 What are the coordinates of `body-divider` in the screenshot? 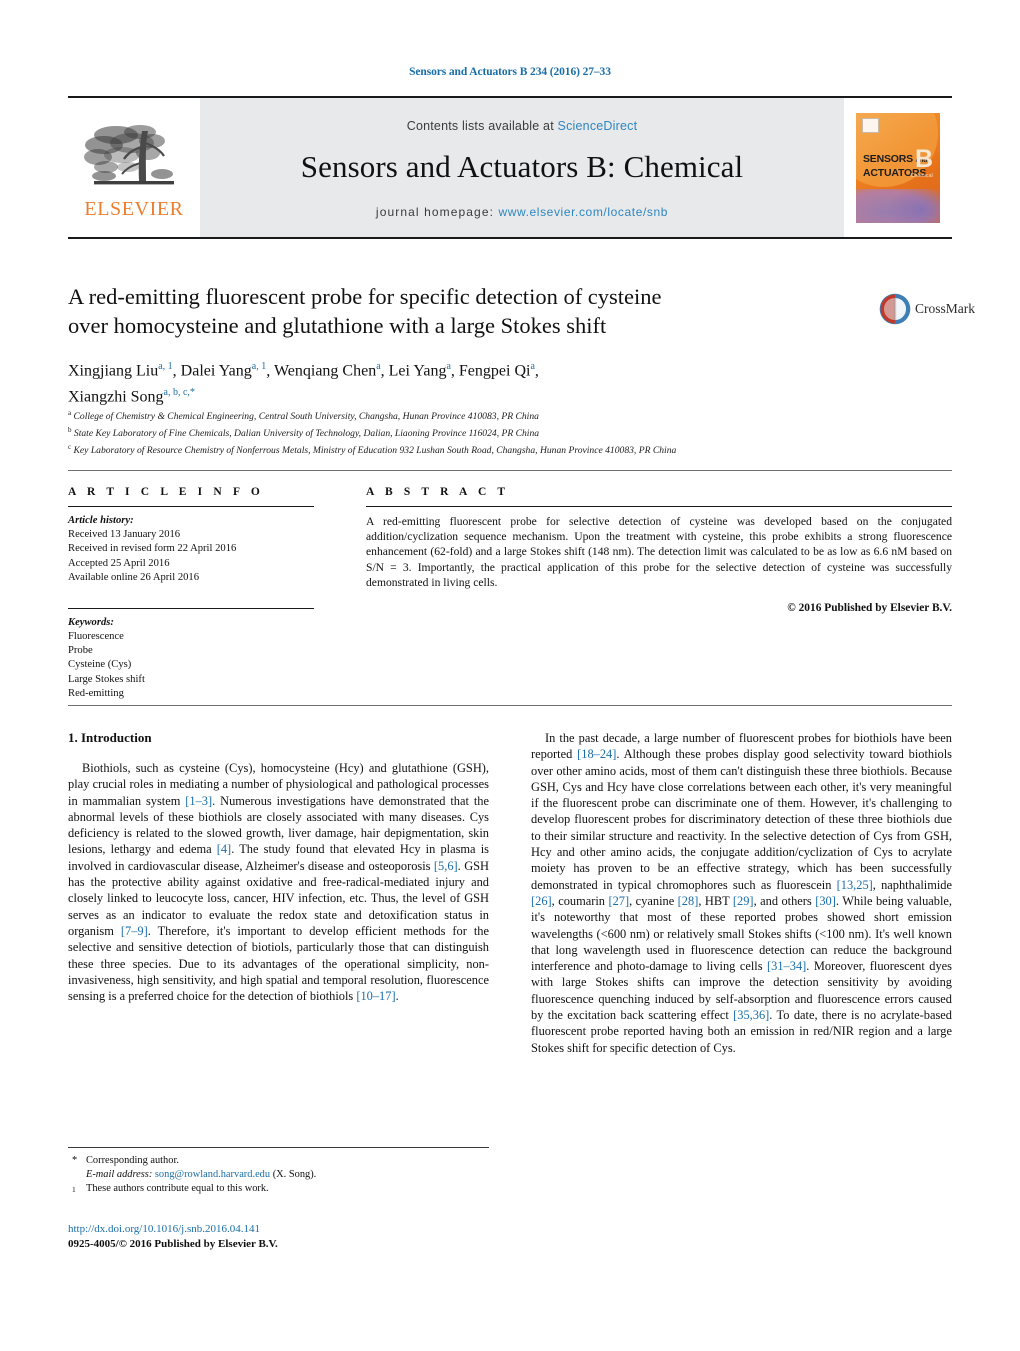 It's located at (510, 705).